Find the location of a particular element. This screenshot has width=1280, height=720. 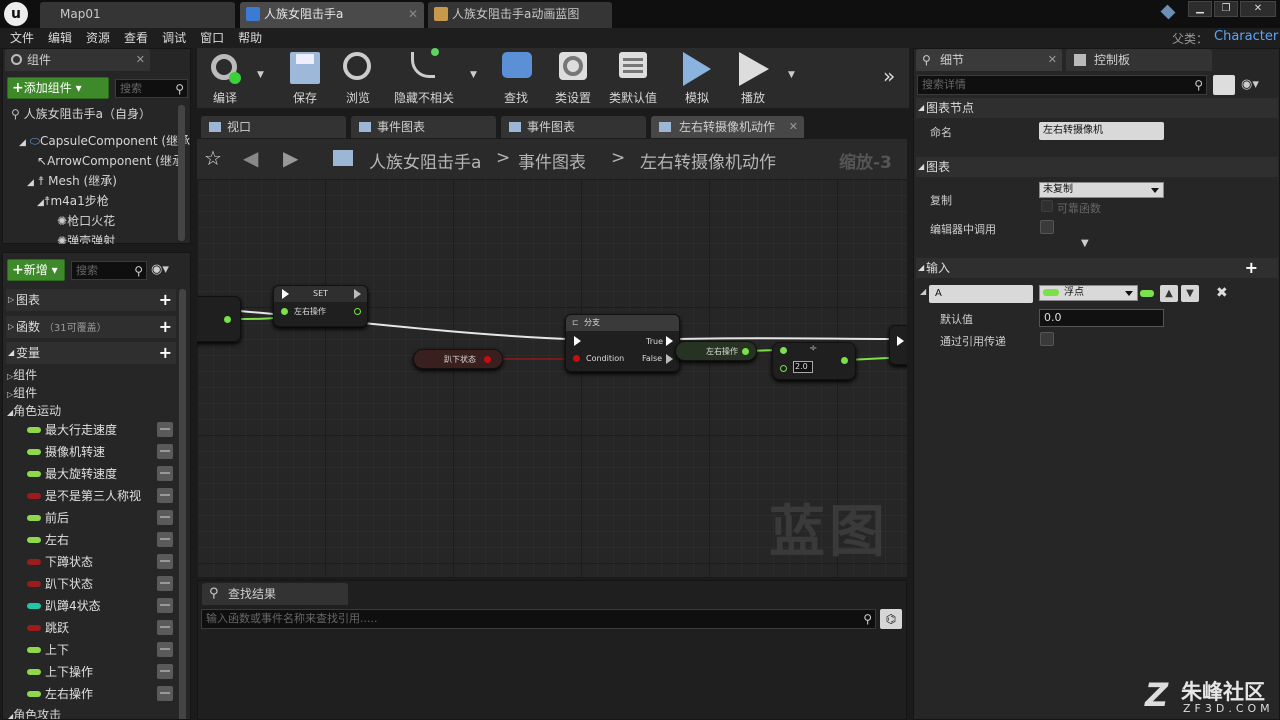

breadcrumb-graph: 事件图表 is located at coordinates (552, 160).